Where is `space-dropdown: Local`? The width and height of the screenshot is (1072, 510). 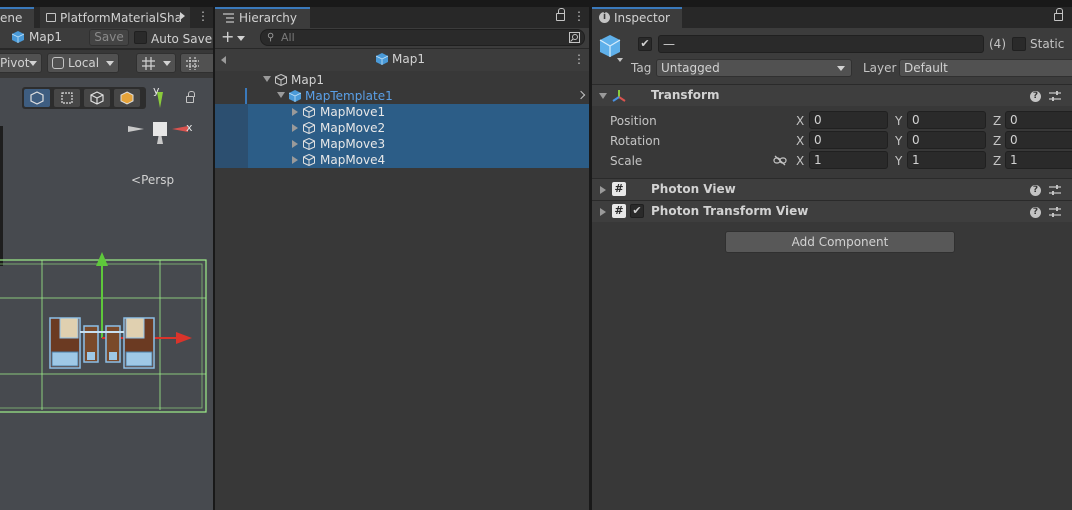
space-dropdown: Local is located at coordinates (83, 63).